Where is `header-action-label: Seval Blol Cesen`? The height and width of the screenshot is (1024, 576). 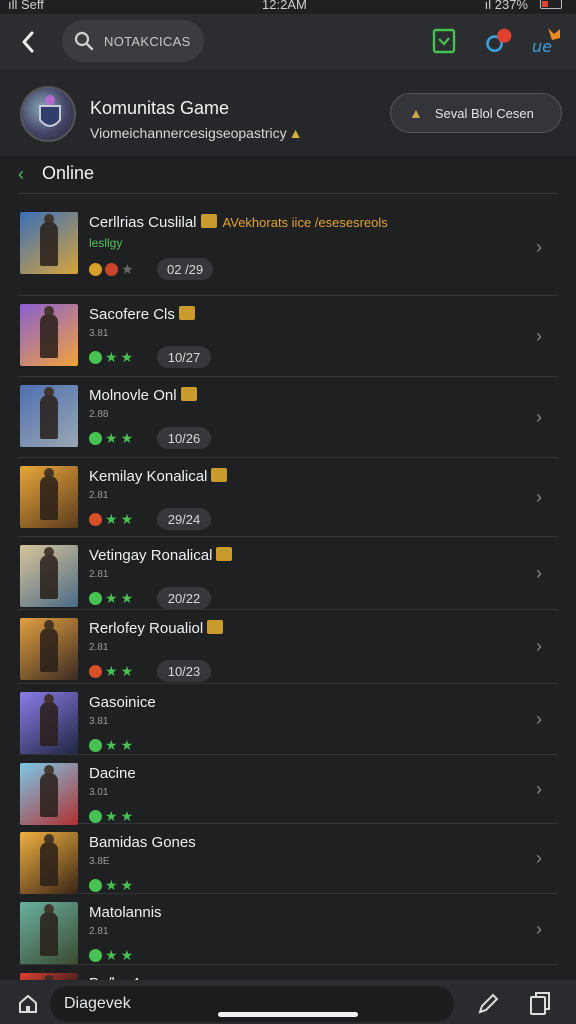
header-action-label: Seval Blol Cesen is located at coordinates (484, 113).